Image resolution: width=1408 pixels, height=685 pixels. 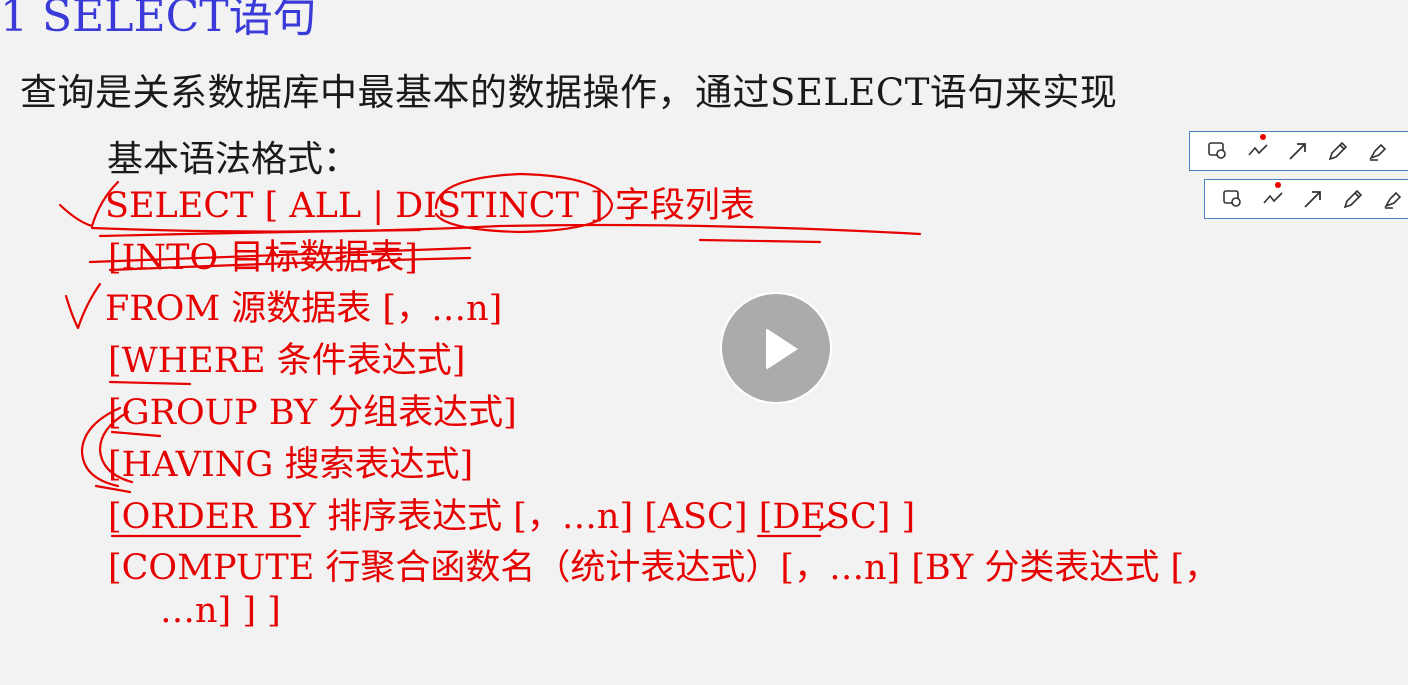 I want to click on checkmark-from, so click(x=83, y=306).